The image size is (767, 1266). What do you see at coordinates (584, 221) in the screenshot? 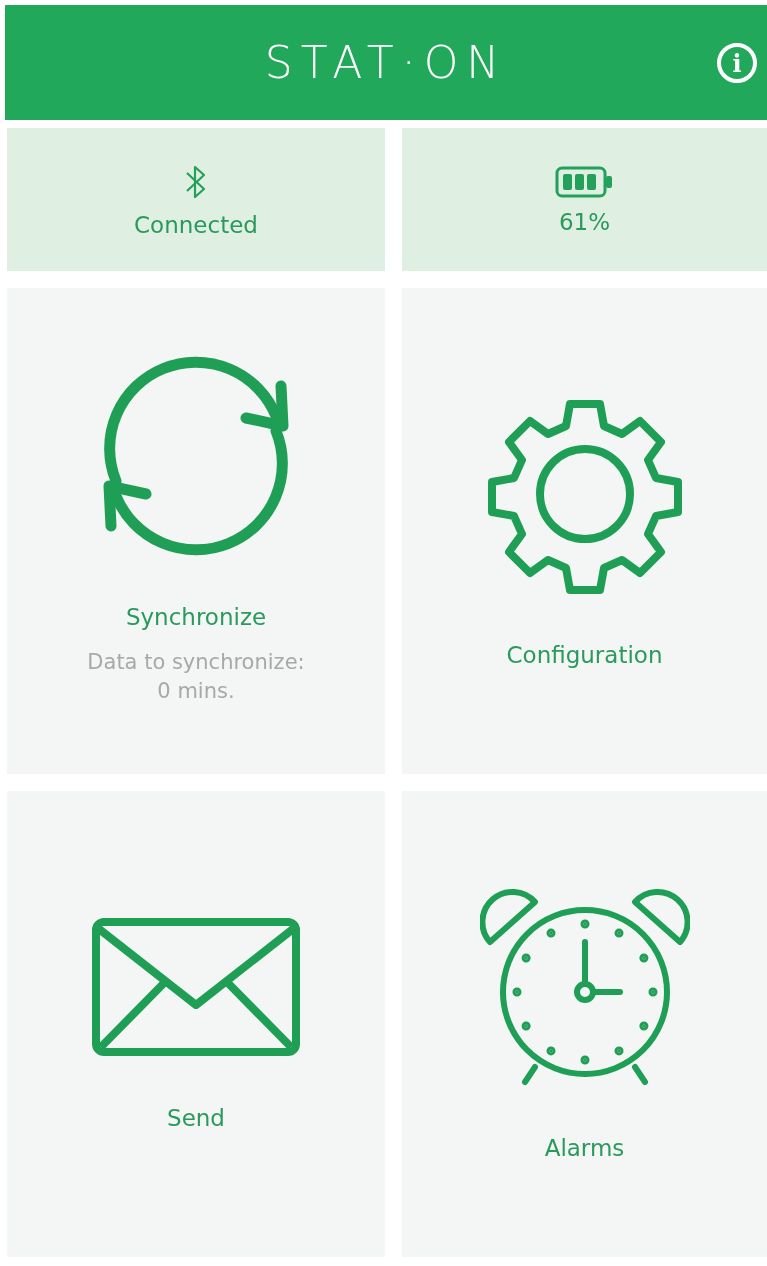
I see `status-label: 61%` at bounding box center [584, 221].